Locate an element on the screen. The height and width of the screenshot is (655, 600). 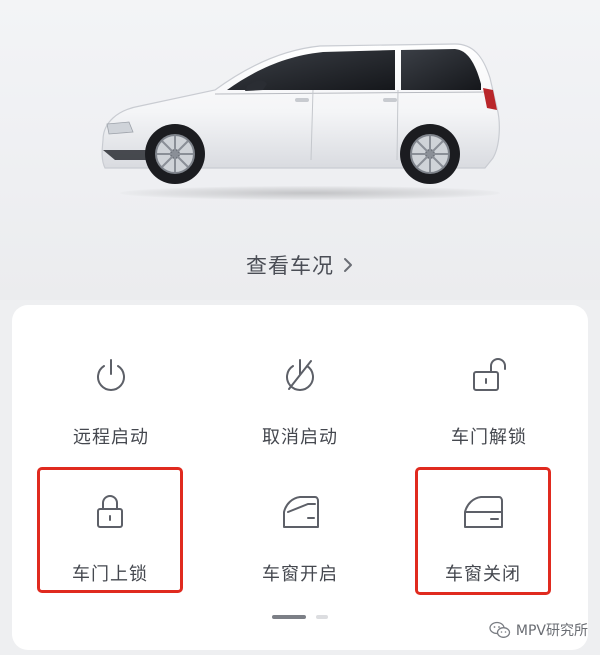
door-lock-button: 车门上锁 is located at coordinates (110, 530).